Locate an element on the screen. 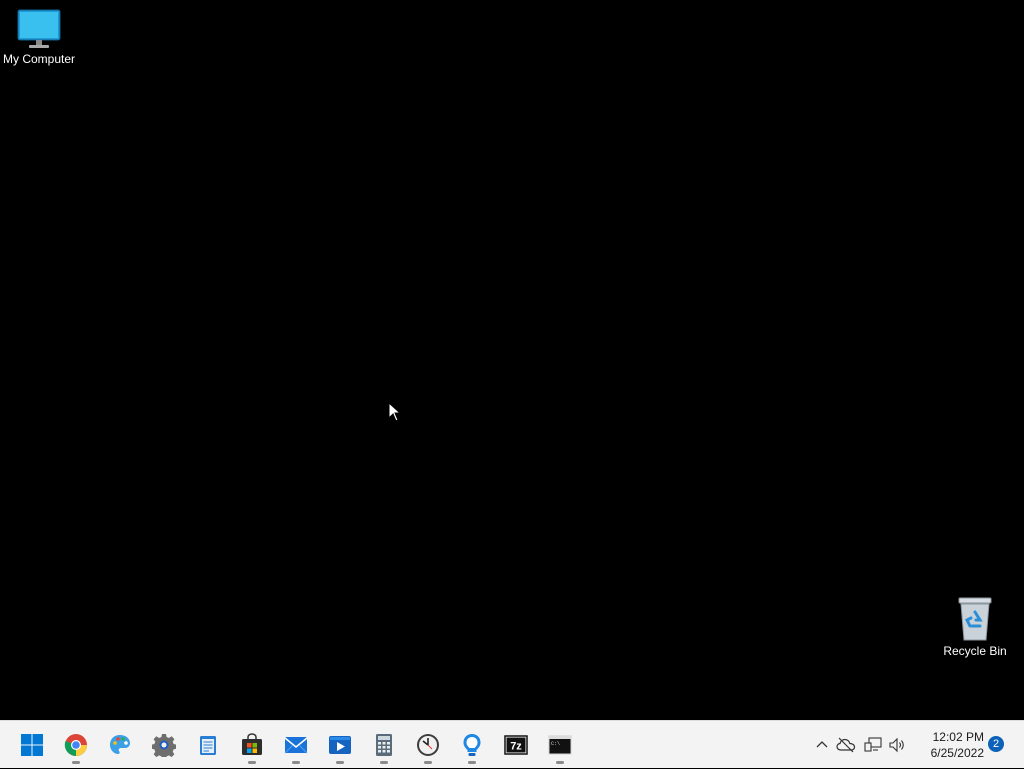 The height and width of the screenshot is (769, 1024). notepad-icon is located at coordinates (208, 745).